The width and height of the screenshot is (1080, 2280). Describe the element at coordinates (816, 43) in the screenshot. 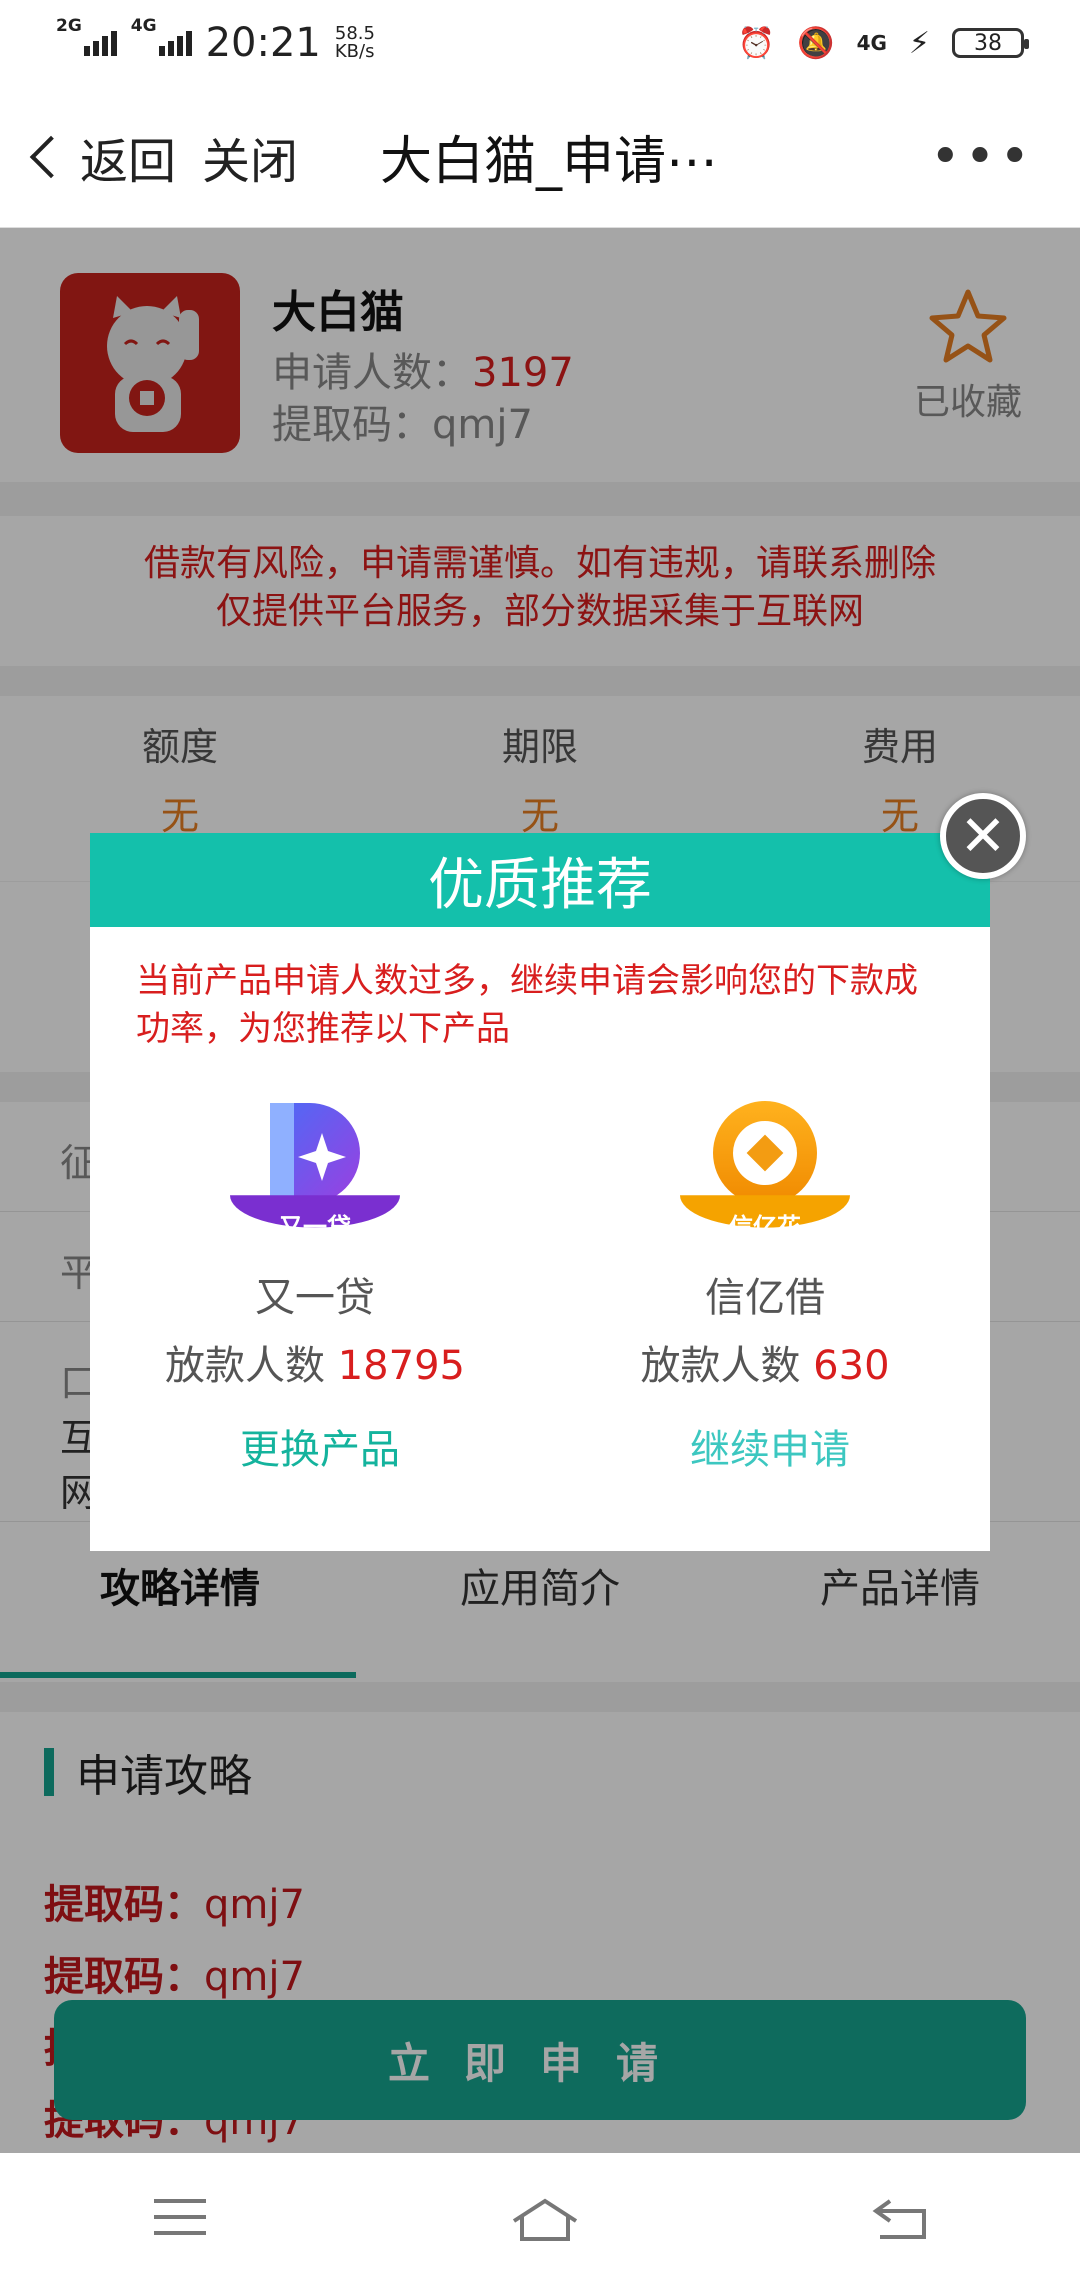

I see `mute-icon: 🔕` at that location.